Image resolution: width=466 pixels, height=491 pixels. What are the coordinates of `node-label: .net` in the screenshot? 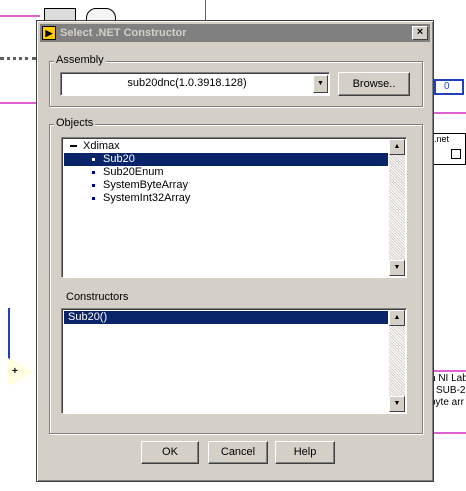 It's located at (442, 139).